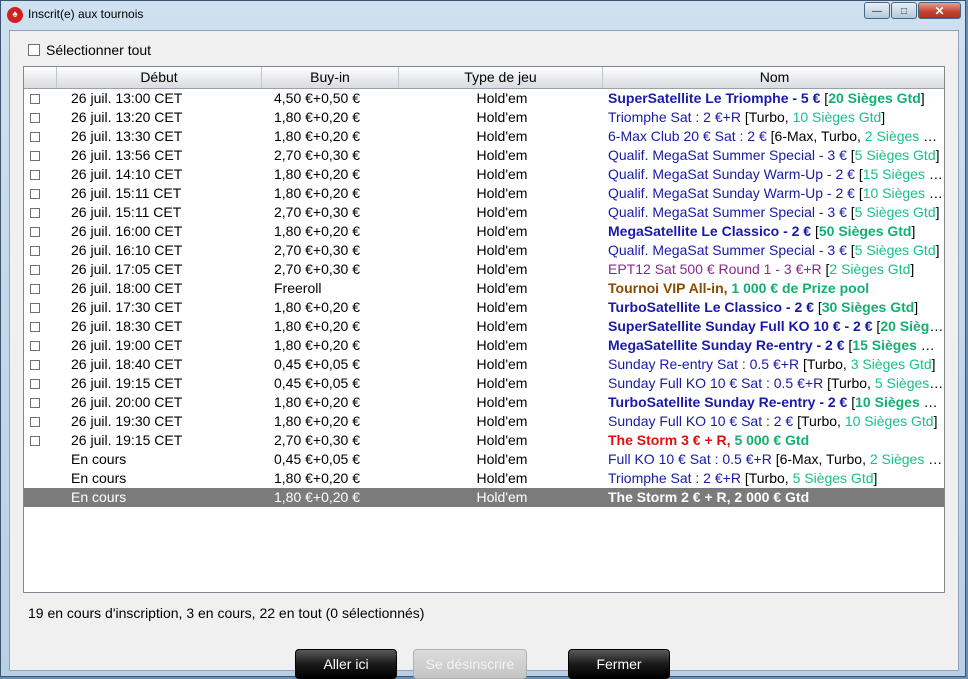 Image resolution: width=968 pixels, height=679 pixels. I want to click on minimize-button: —, so click(877, 10).